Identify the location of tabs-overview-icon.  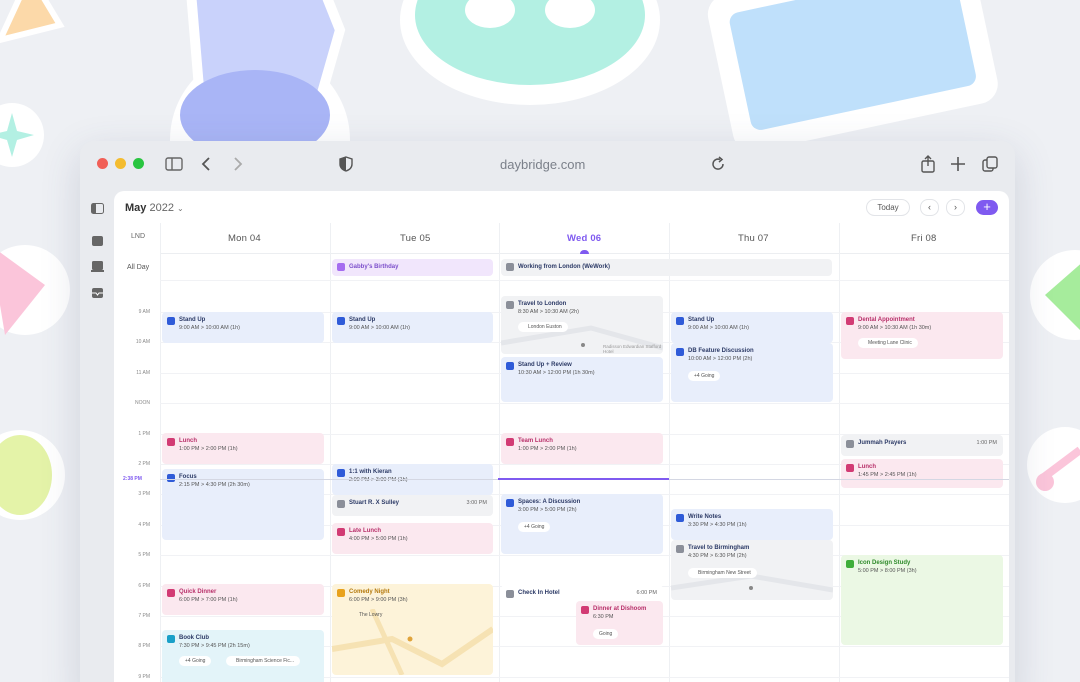
(990, 164).